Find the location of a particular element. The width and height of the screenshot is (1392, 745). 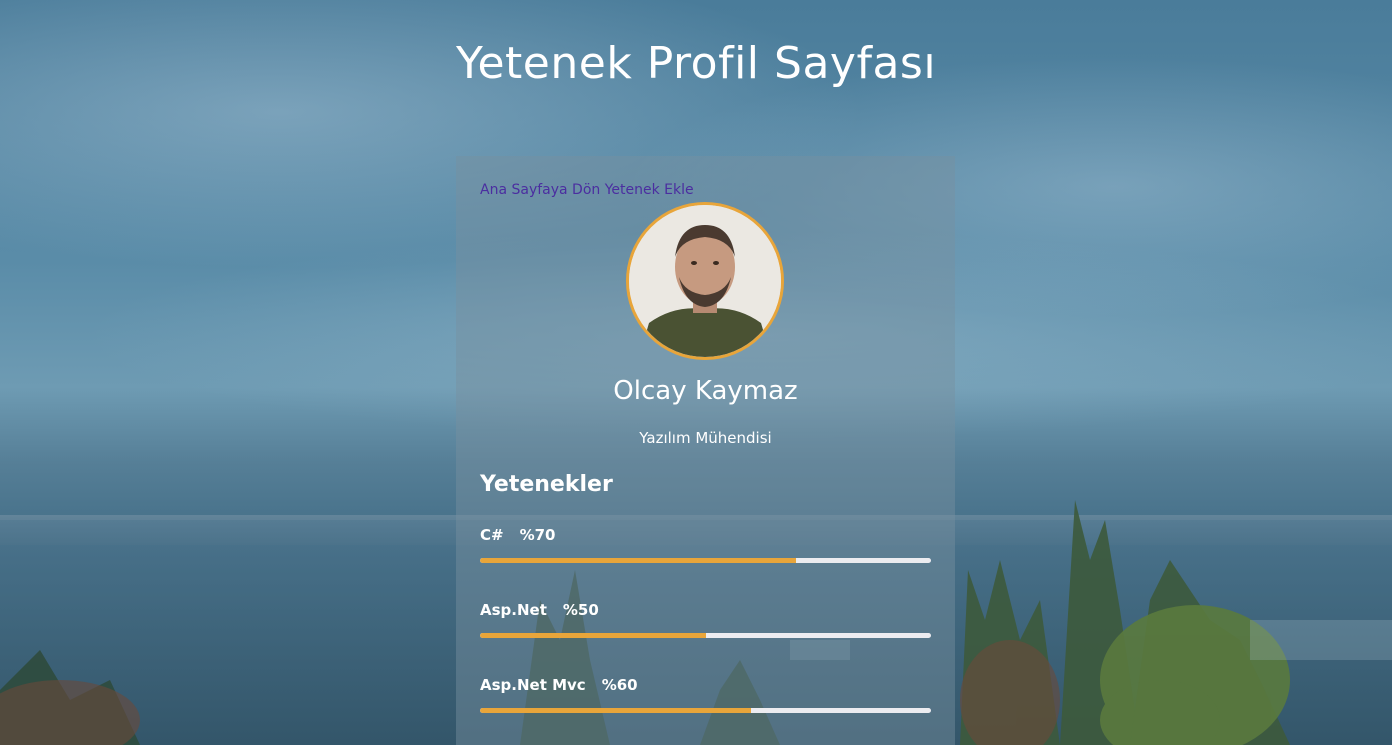

skill-label: Asp.Net Mvc %60 is located at coordinates (705, 685).